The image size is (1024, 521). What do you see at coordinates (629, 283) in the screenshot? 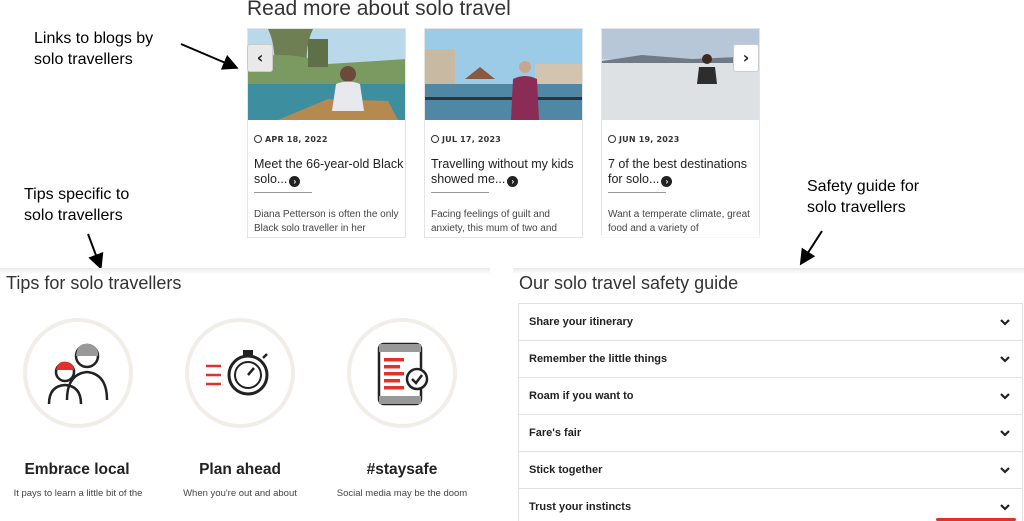
I see `guide-section-title: Our solo travel safety guide` at bounding box center [629, 283].